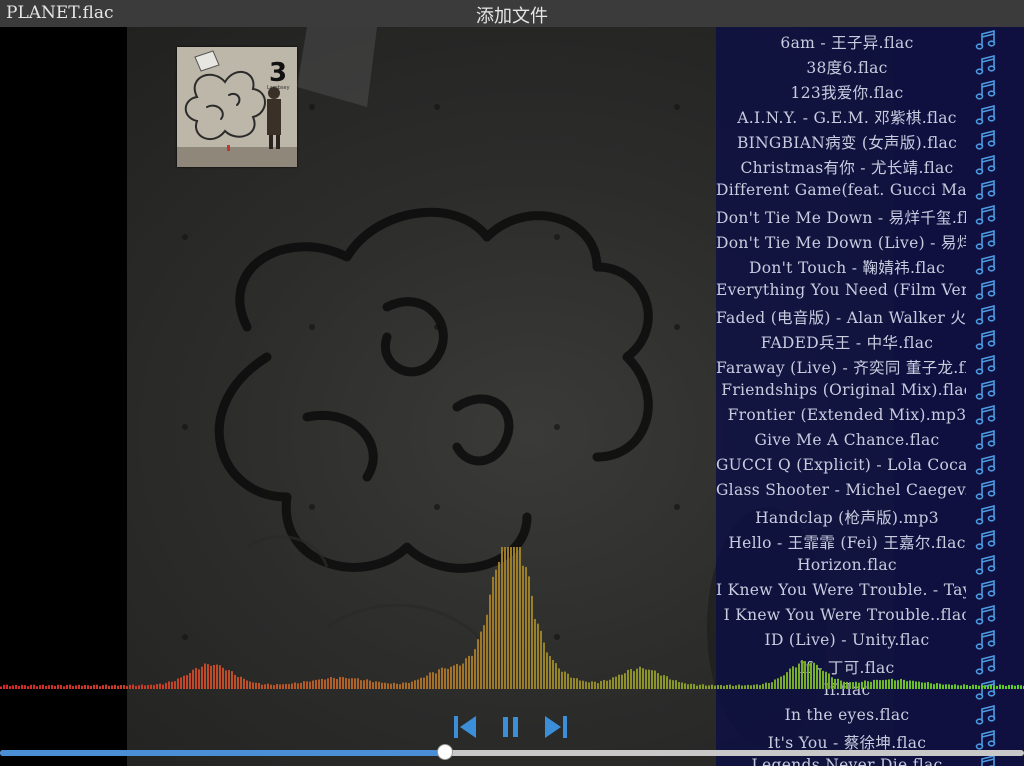  I want to click on playlist-item: Don't Tie Me Down - 易烊千玺.flac, so click(870, 215).